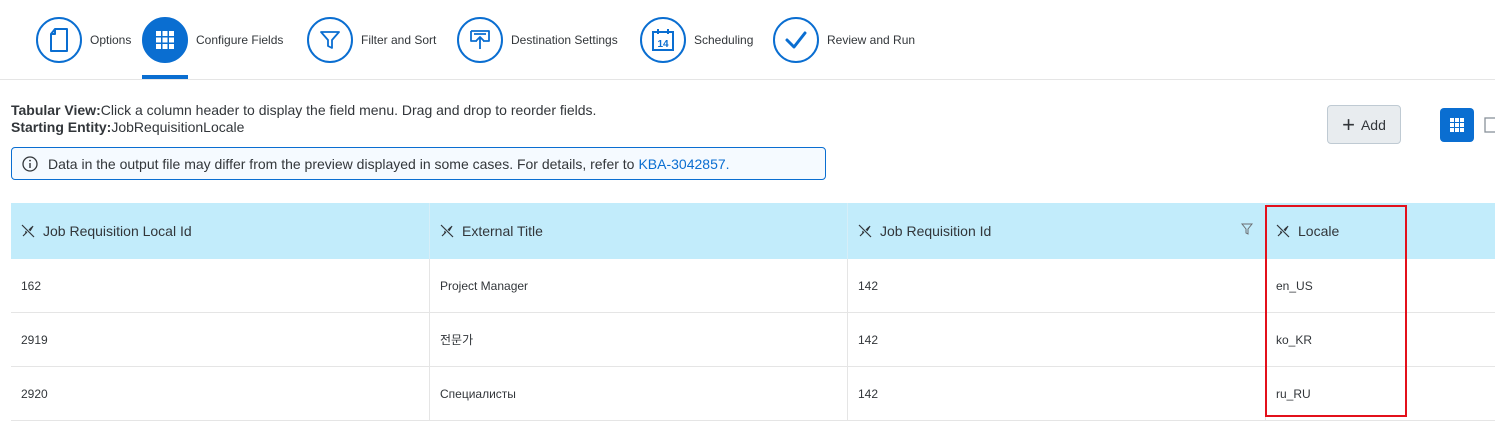 Image resolution: width=1495 pixels, height=421 pixels. What do you see at coordinates (936, 231) in the screenshot?
I see `column-header-label: Job Requisition Id` at bounding box center [936, 231].